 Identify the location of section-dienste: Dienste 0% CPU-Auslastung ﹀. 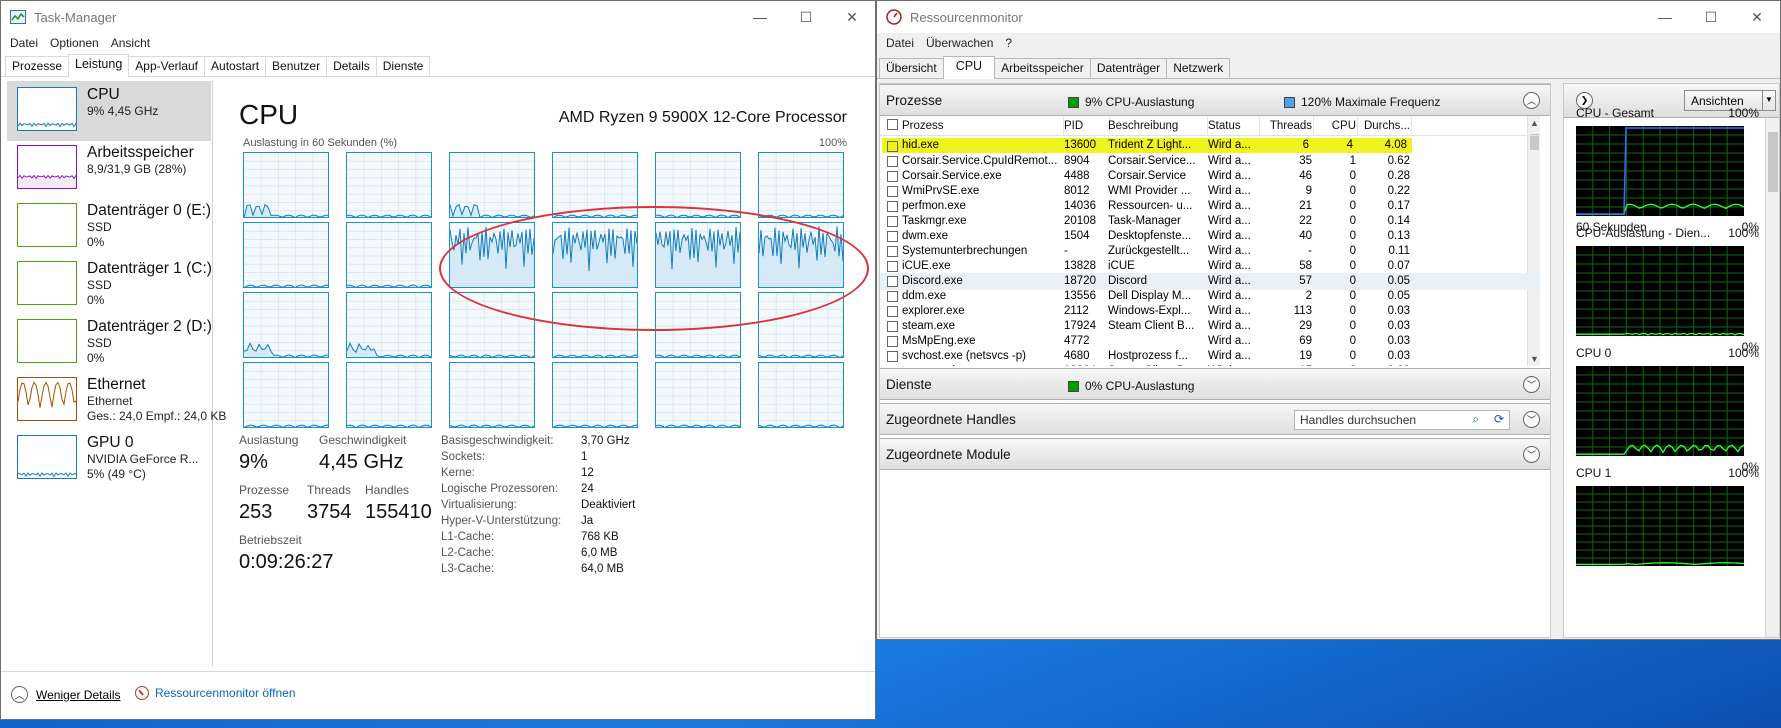
(1215, 384).